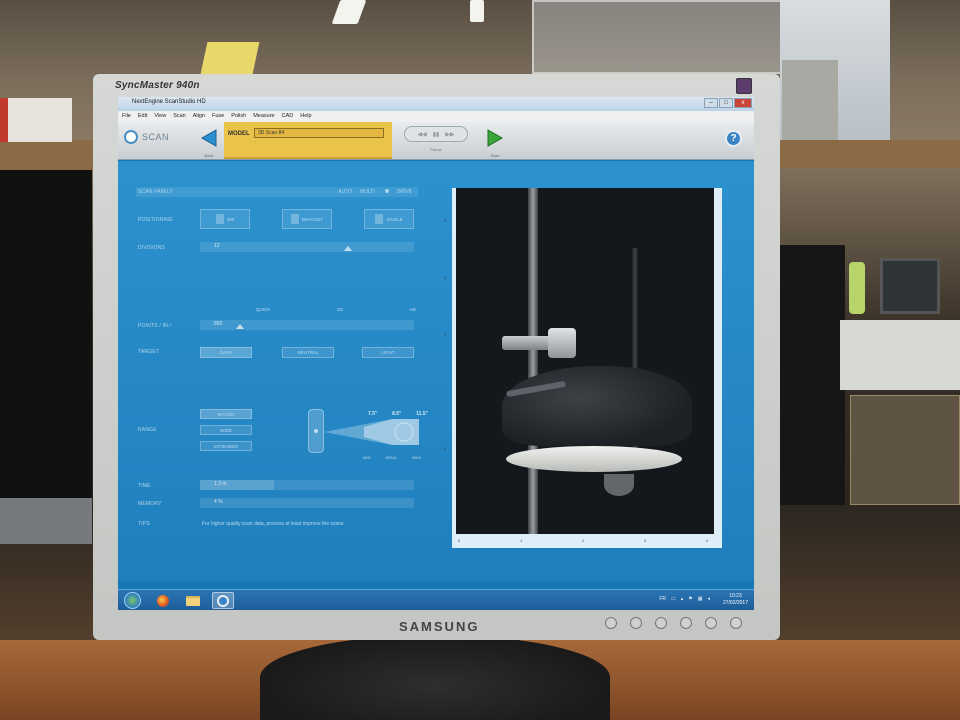 The width and height of the screenshot is (960, 720). What do you see at coordinates (495, 142) in the screenshot?
I see `start-scan-button: Scan` at bounding box center [495, 142].